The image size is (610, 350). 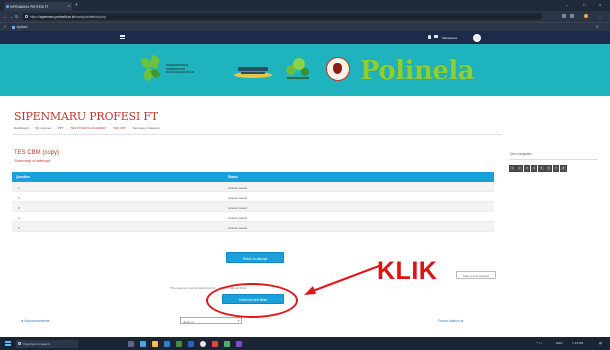 What do you see at coordinates (203, 343) in the screenshot?
I see `chrome-icon` at bounding box center [203, 343].